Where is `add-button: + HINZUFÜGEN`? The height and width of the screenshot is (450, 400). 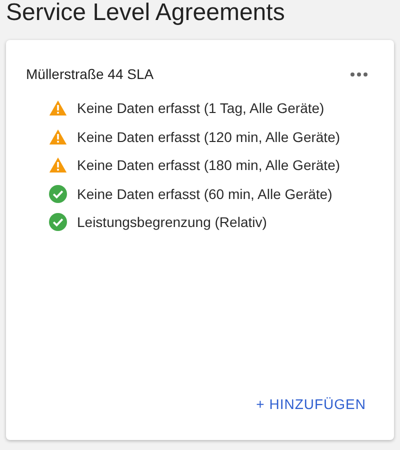 add-button: + HINZUFÜGEN is located at coordinates (311, 404).